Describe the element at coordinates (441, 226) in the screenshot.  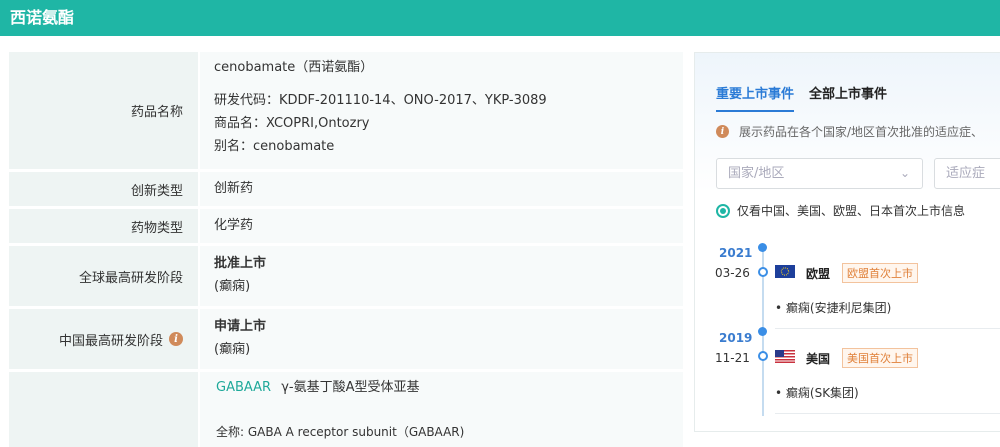
I see `value-drug-type: 化学药` at that location.